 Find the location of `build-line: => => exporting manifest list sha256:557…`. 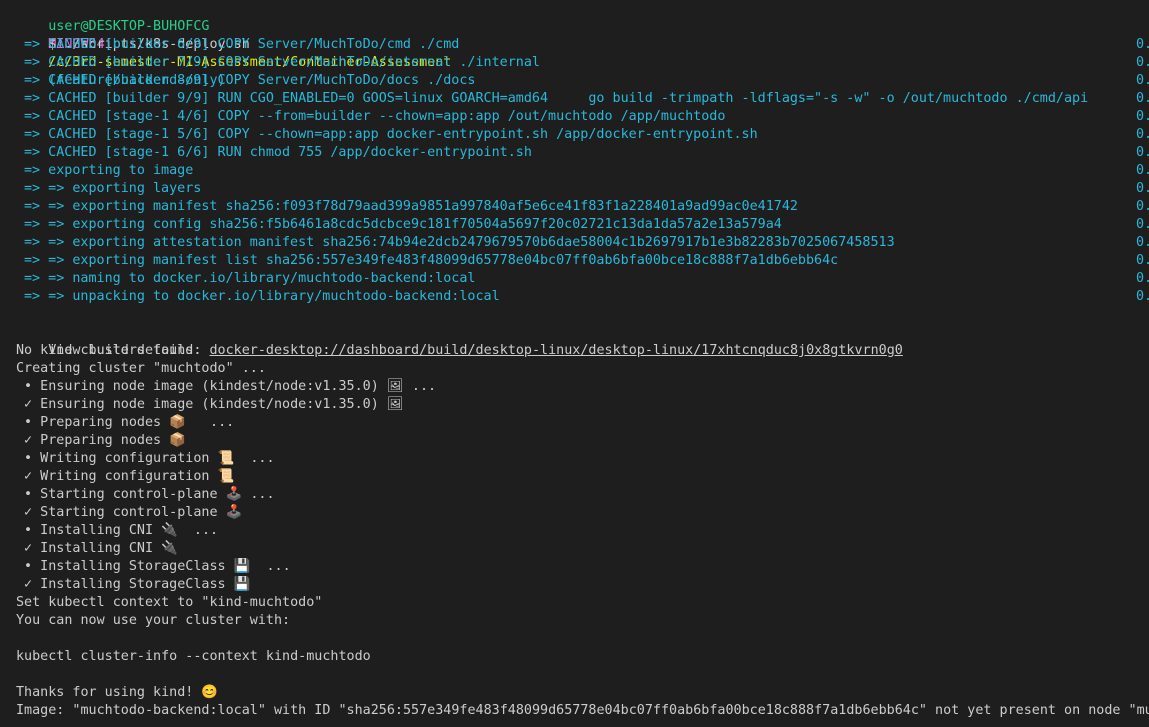

build-line: => => exporting manifest list sha256:557… is located at coordinates (574, 261).